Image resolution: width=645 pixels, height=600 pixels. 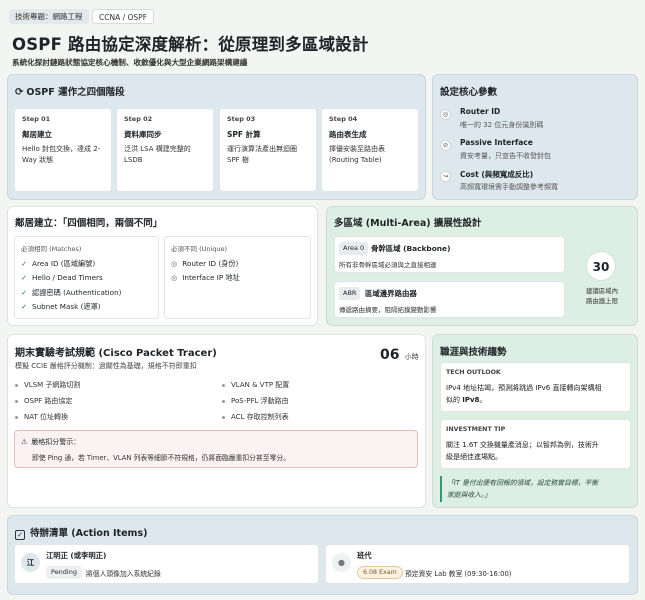 I want to click on step-desc: Hello 封包交換，達成 2-Way 狀態, so click(x=61, y=154).